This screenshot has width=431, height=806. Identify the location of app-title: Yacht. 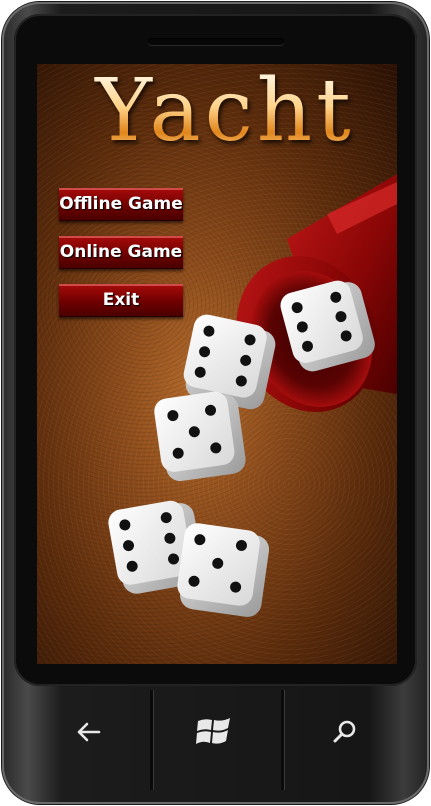
(225, 111).